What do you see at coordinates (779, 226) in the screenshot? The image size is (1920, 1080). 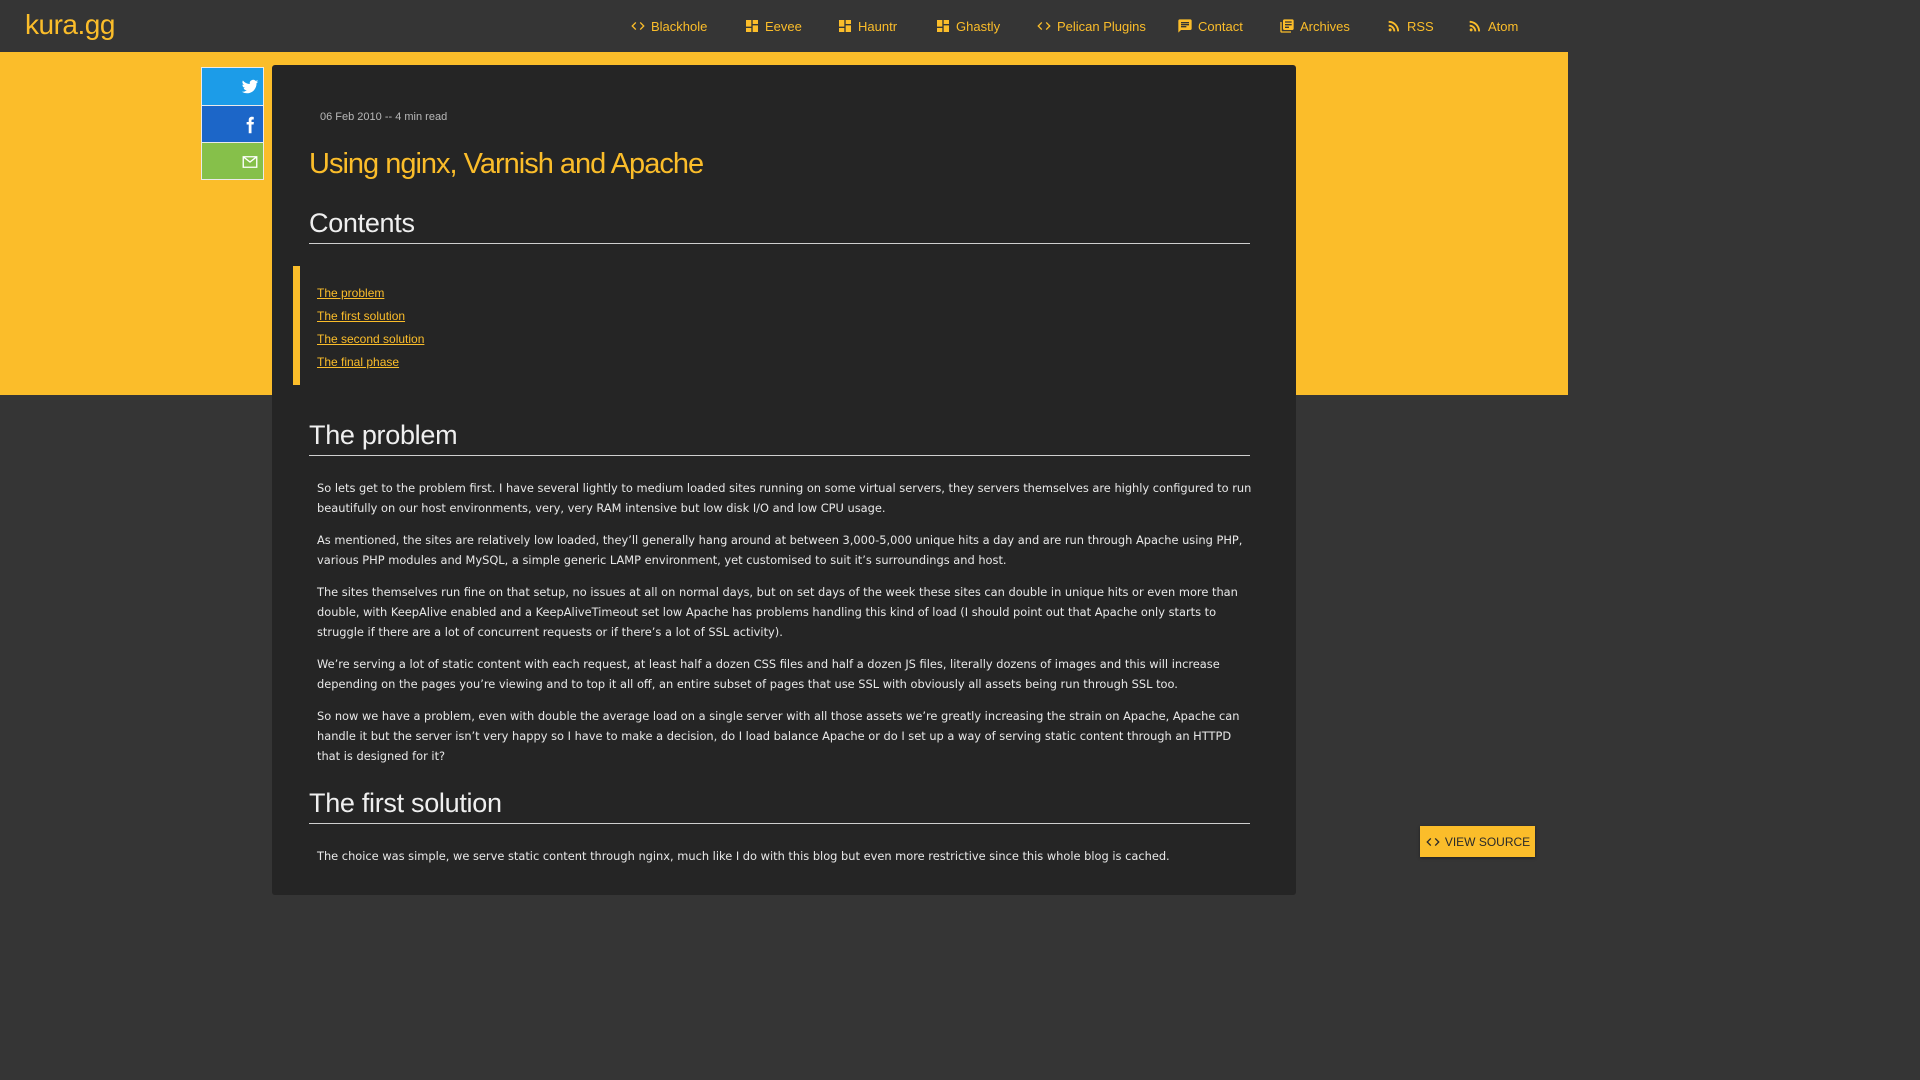 I see `contents-heading: Contents` at bounding box center [779, 226].